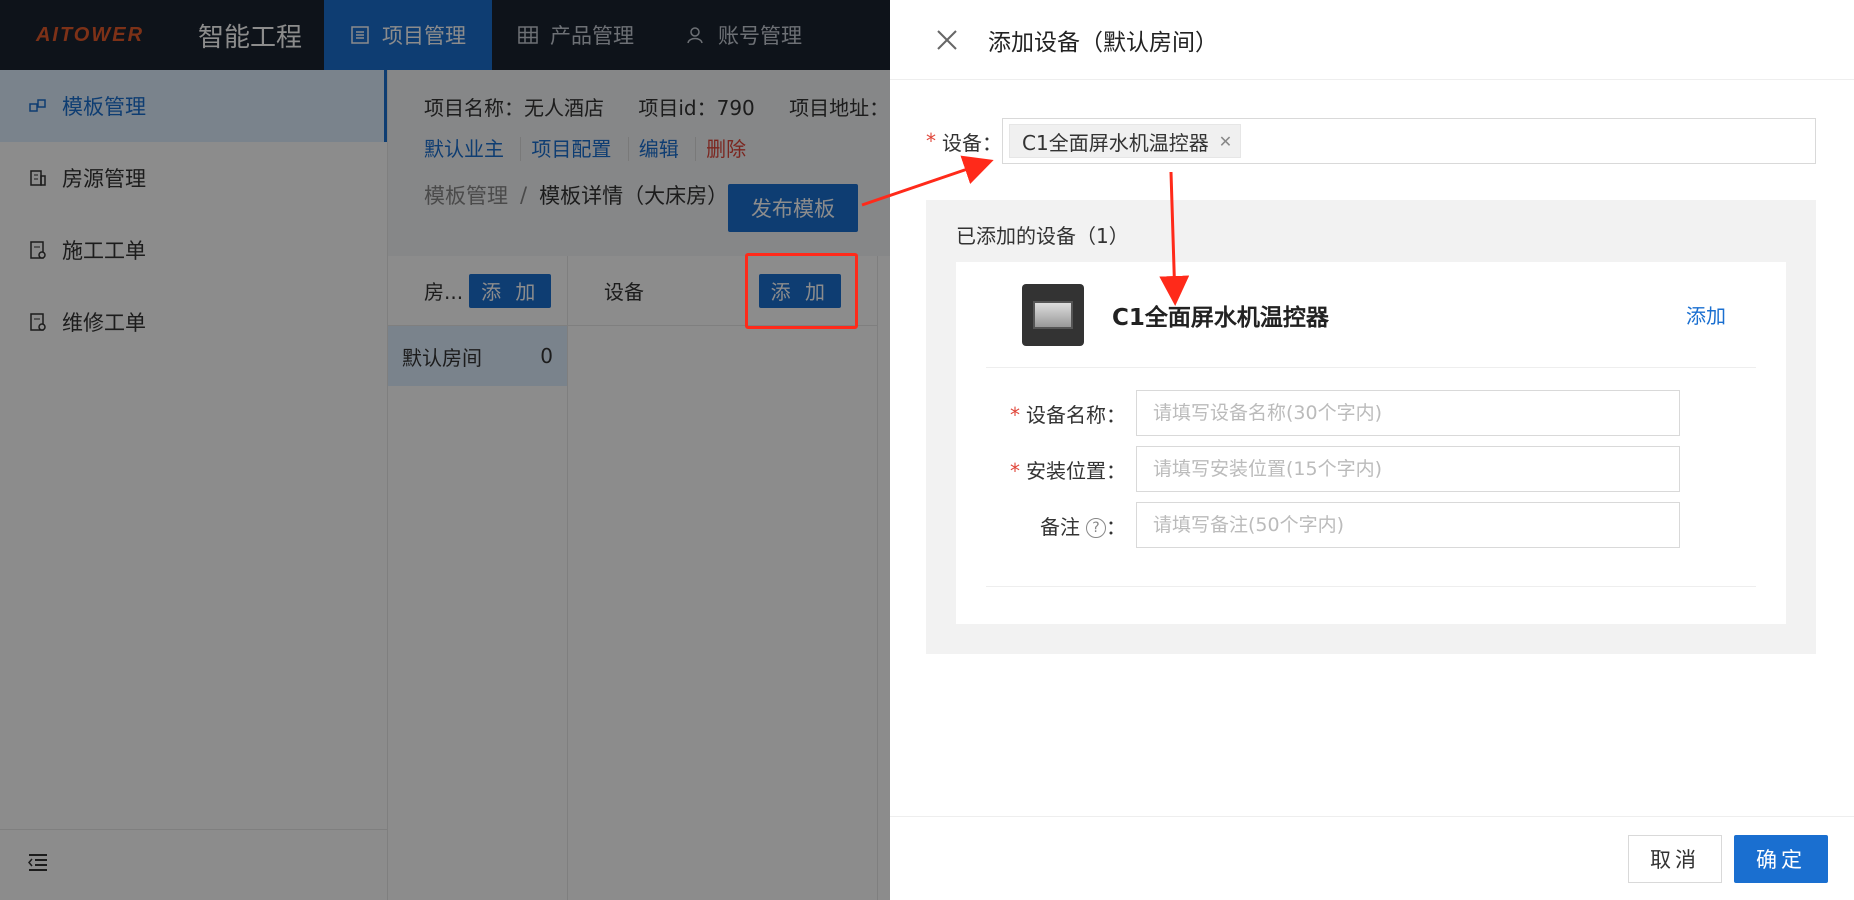 This screenshot has width=1854, height=900. Describe the element at coordinates (1096, 528) in the screenshot. I see `help-icon: ?` at that location.